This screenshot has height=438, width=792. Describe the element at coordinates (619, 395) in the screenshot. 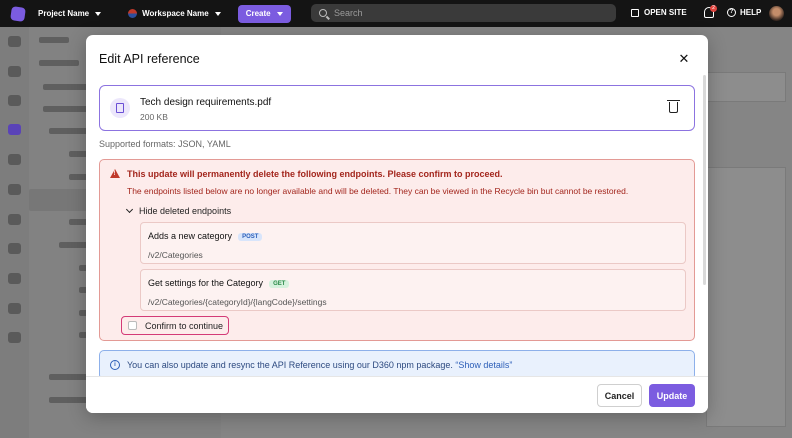

I see `cancel-button: Cancel` at that location.